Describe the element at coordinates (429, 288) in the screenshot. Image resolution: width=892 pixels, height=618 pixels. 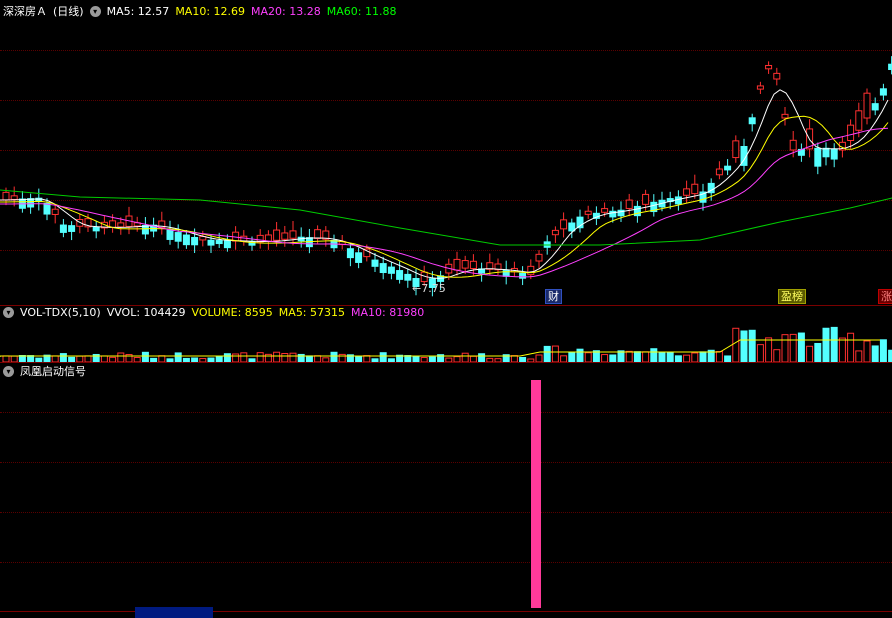
I see `low-price-marker: ←7.75` at that location.